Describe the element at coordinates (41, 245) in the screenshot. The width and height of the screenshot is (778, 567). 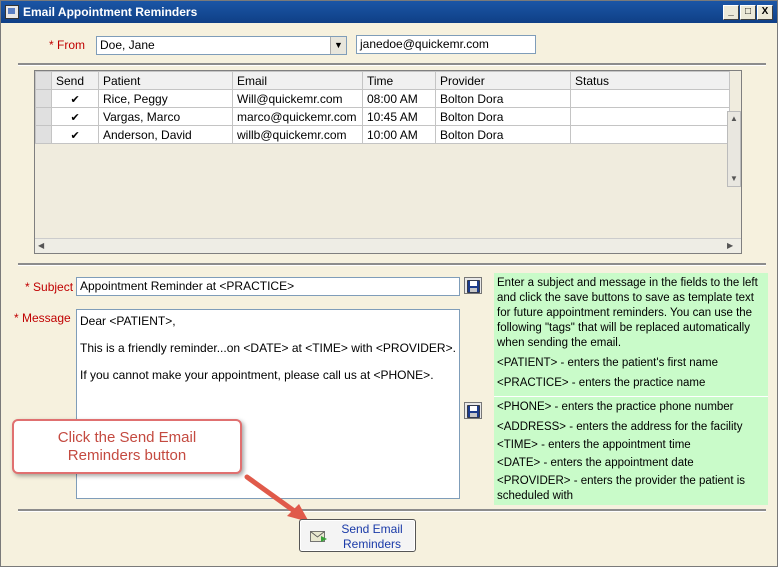
I see `scroll-left-icon: ◀` at that location.